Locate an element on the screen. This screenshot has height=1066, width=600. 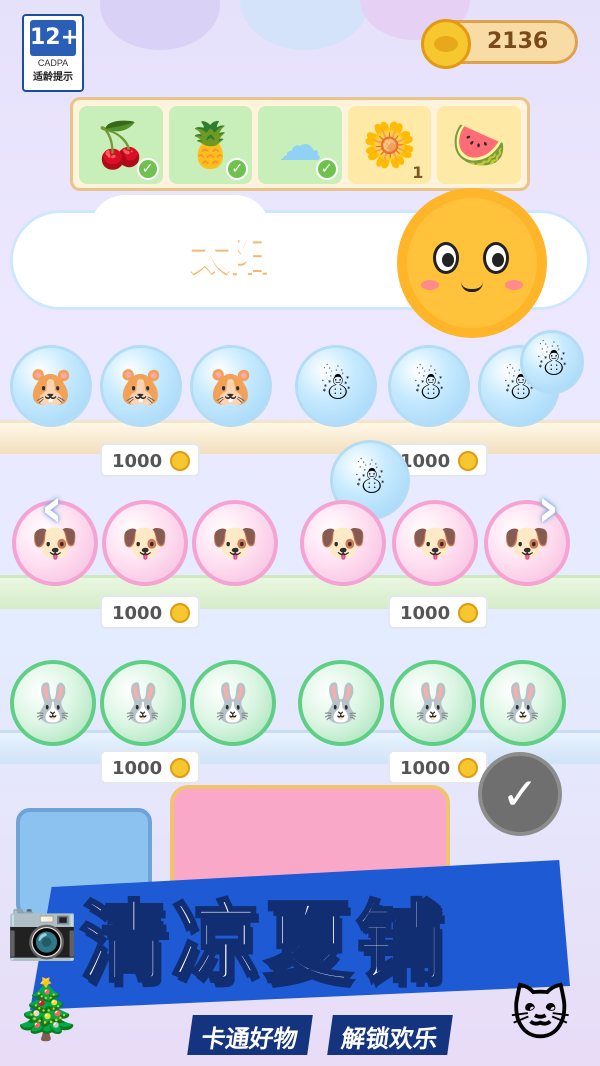
promo-tag: 解锁欢乐 is located at coordinates (390, 1035).